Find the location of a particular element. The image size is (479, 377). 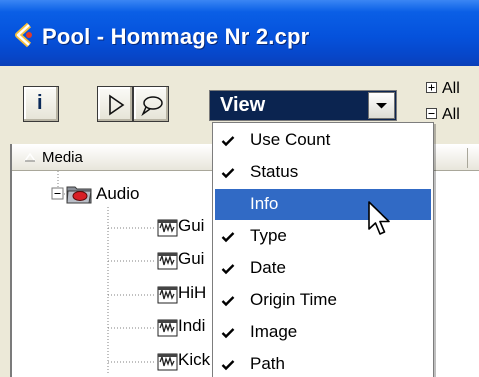

play-icon is located at coordinates (117, 105).